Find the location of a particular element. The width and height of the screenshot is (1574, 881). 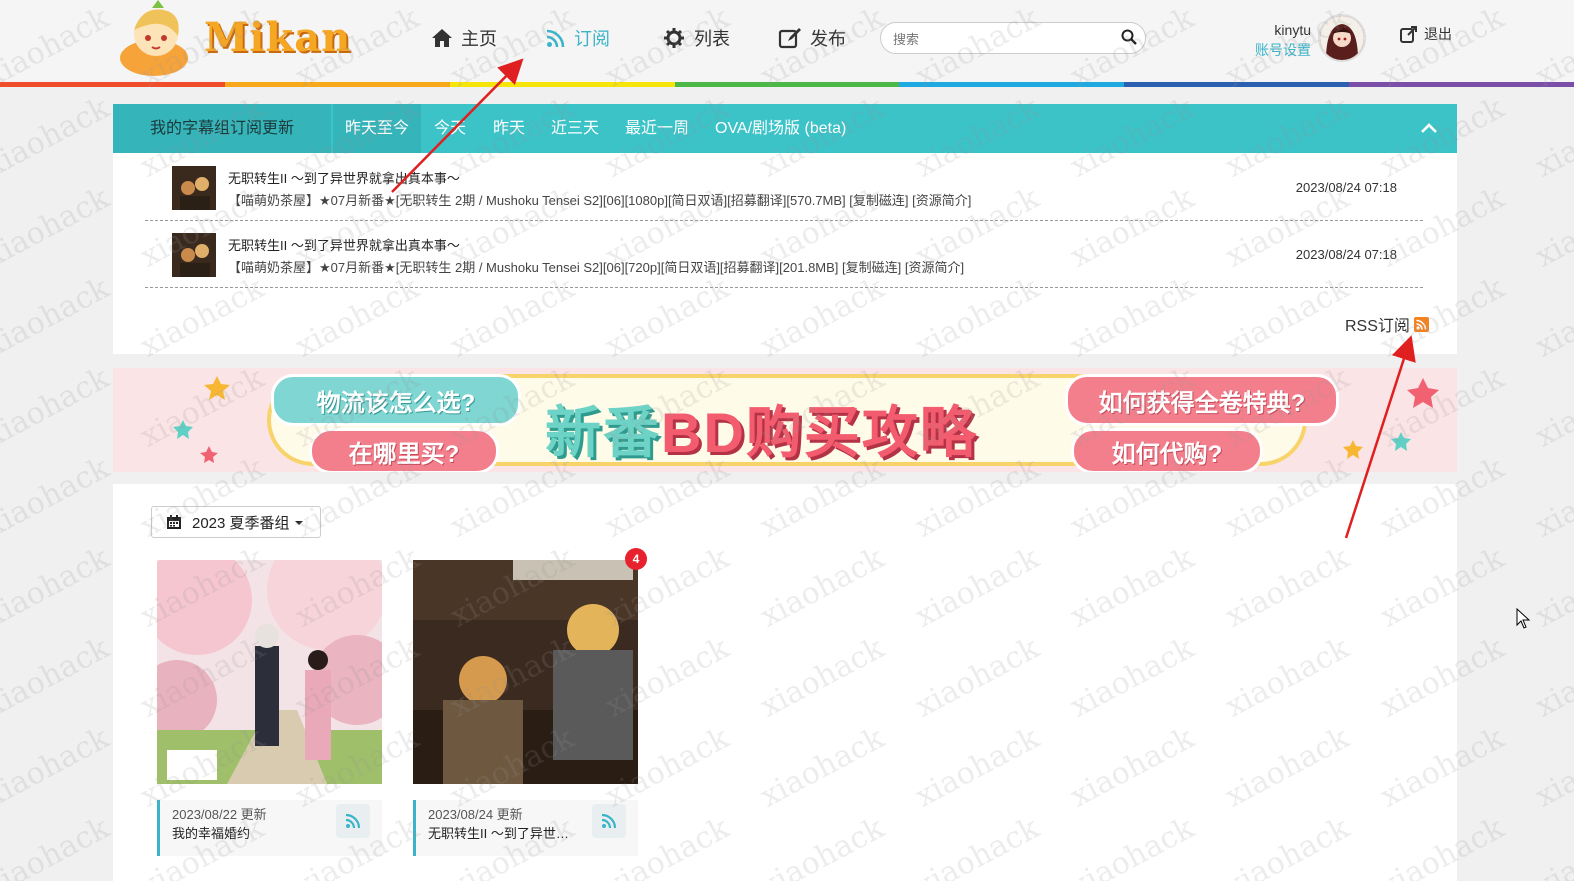

rss-subscribe-link: RSS订阅 is located at coordinates (1387, 324).